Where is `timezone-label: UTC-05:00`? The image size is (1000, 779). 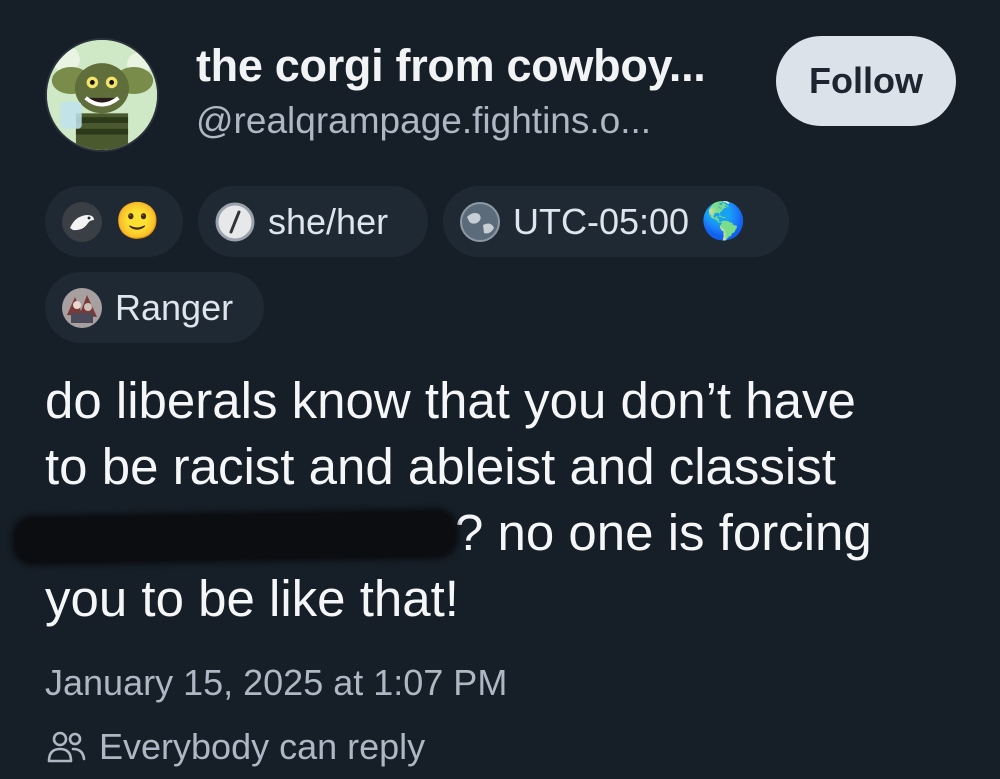
timezone-label: UTC-05:00 is located at coordinates (601, 221).